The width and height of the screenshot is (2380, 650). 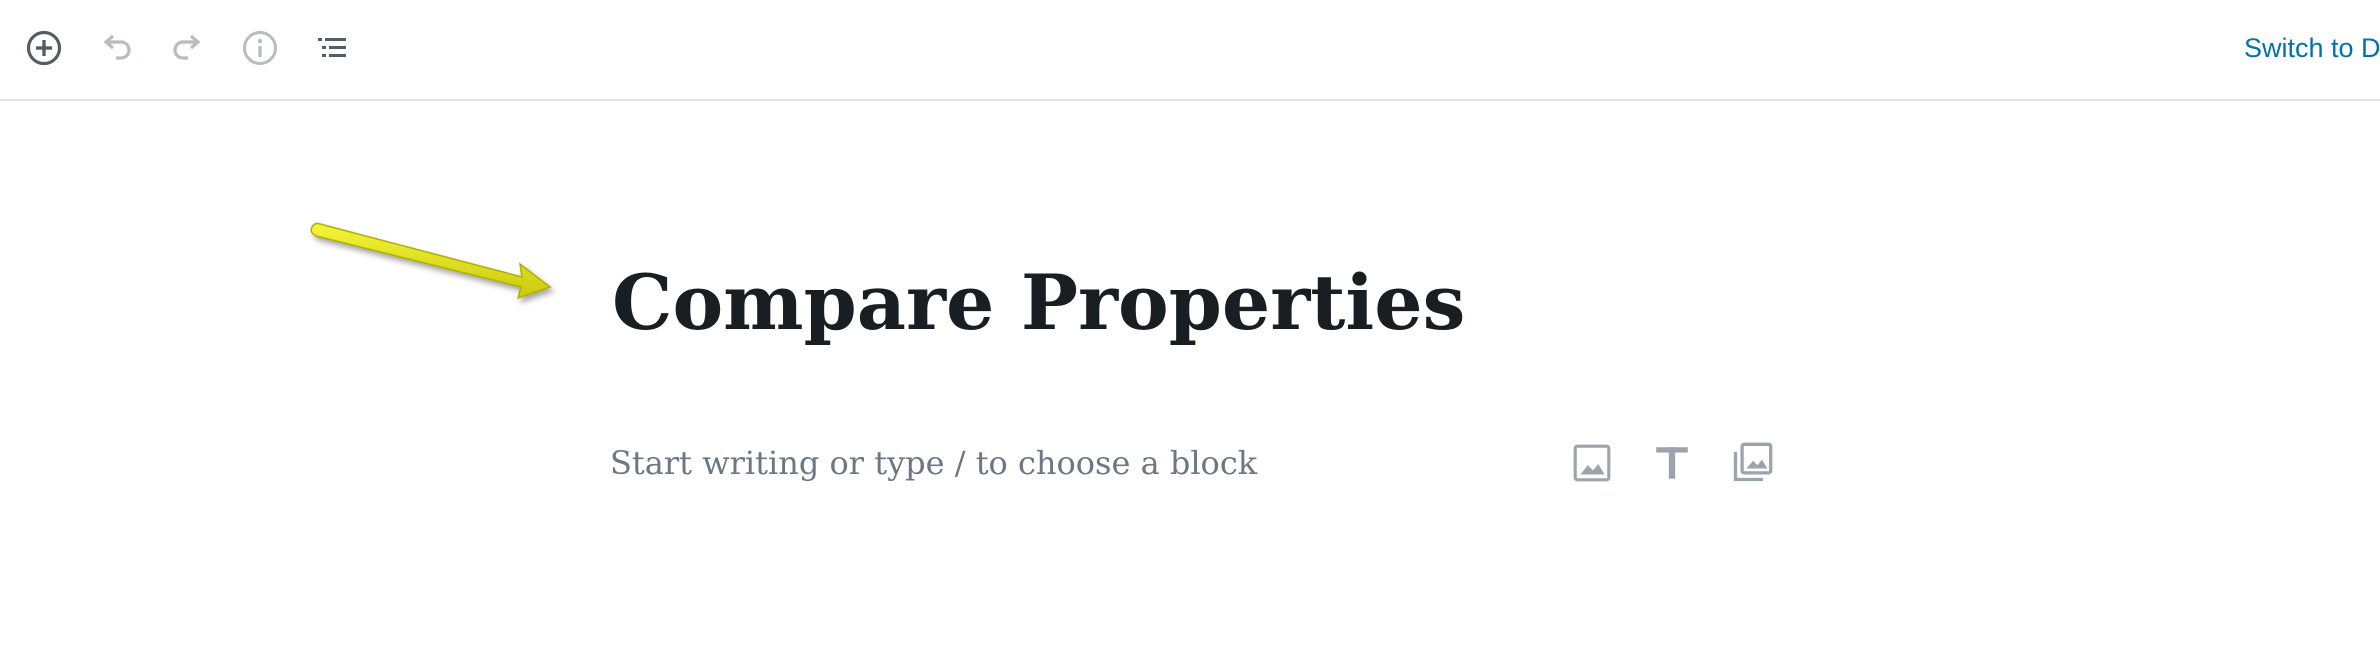 What do you see at coordinates (2312, 48) in the screenshot?
I see `switch-to-draft-link: Switch to D` at bounding box center [2312, 48].